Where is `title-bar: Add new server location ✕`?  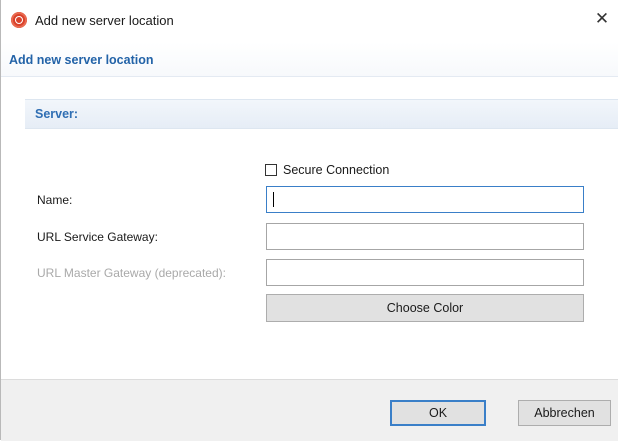
title-bar: Add new server location ✕ is located at coordinates (309, 21).